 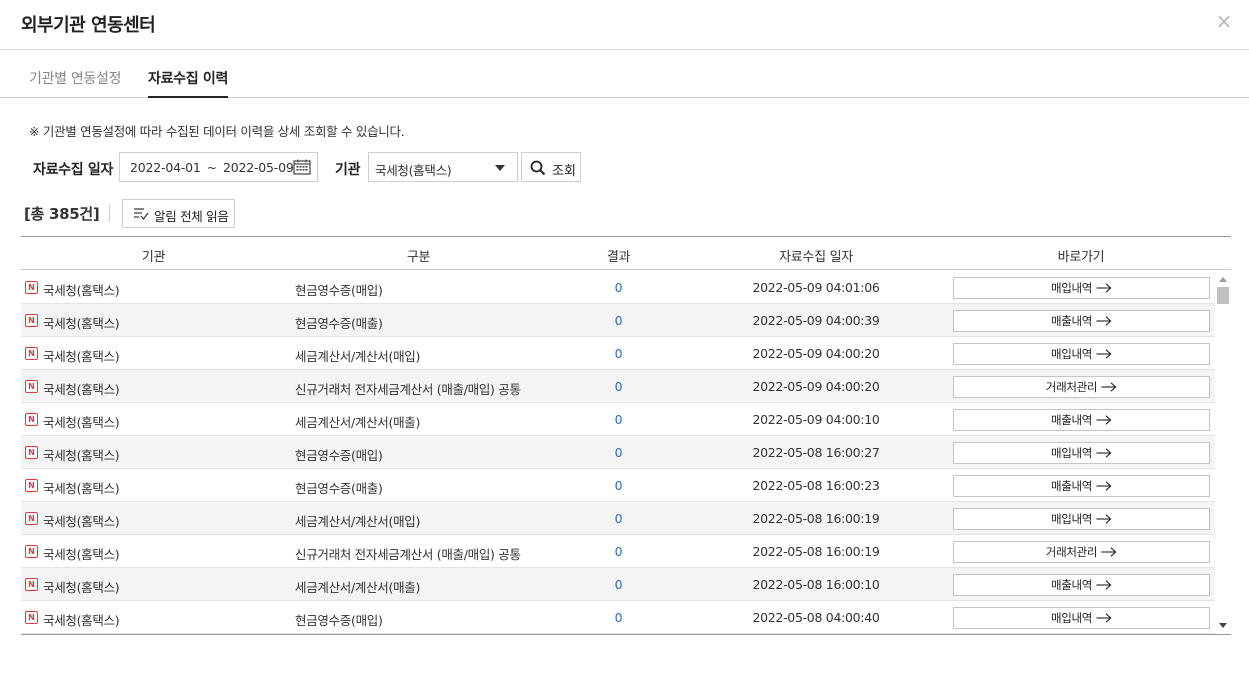 I want to click on mark-all-read-button: 알림 전체 읽음, so click(x=178, y=213).